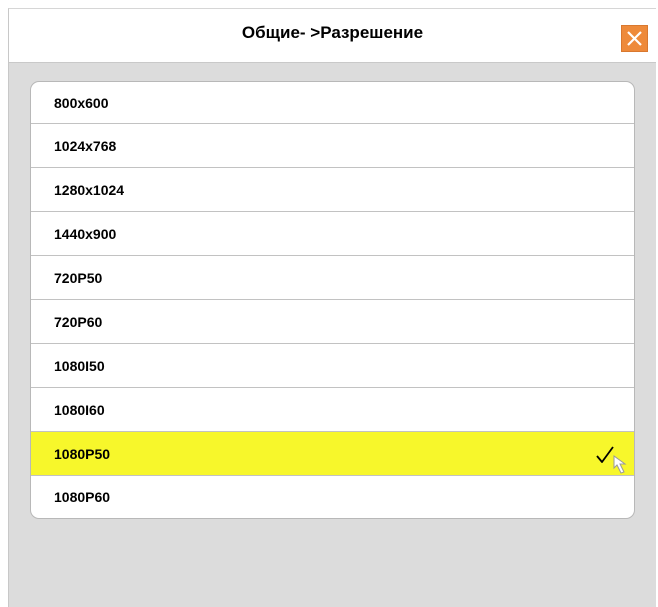 This screenshot has width=658, height=607. What do you see at coordinates (85, 233) in the screenshot?
I see `resolution-label: 1440x900` at bounding box center [85, 233].